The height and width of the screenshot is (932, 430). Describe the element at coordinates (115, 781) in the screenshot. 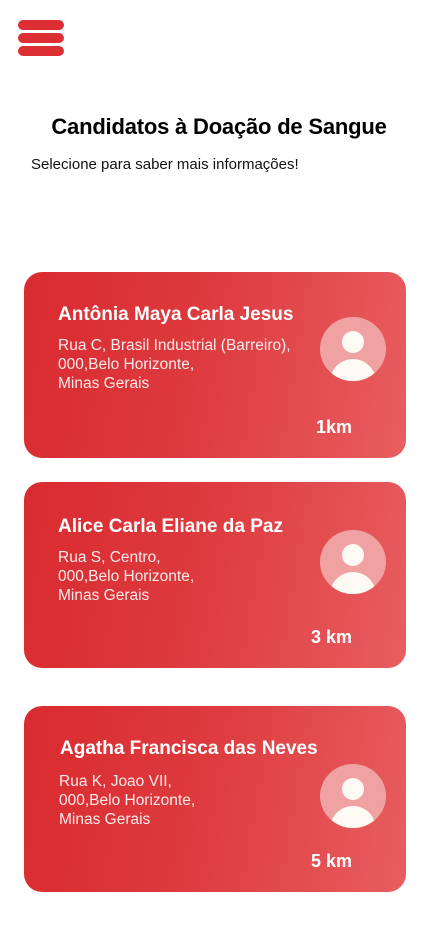

I see `address-line: Rua K, Joao VII,` at that location.